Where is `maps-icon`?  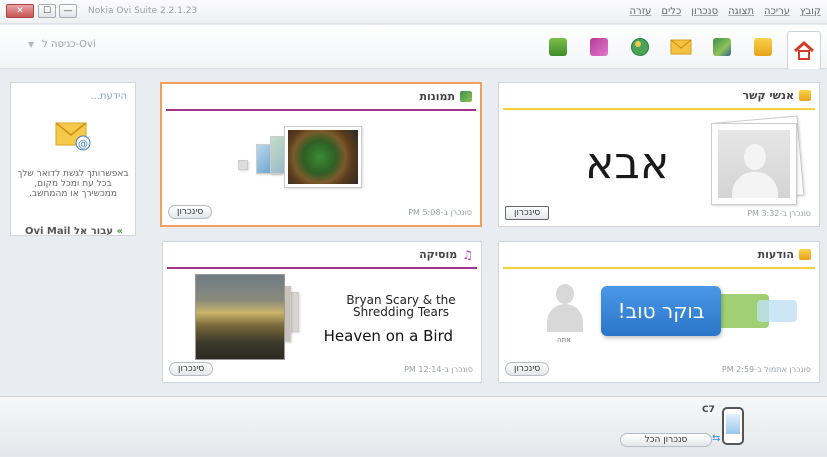 maps-icon is located at coordinates (640, 47).